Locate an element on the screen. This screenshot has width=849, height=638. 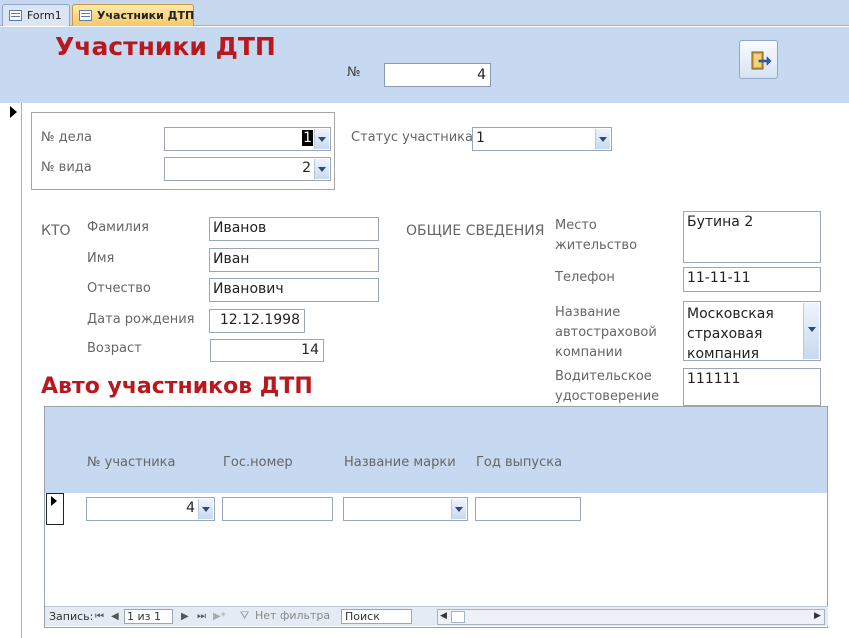
name-field: Иван is located at coordinates (294, 260).